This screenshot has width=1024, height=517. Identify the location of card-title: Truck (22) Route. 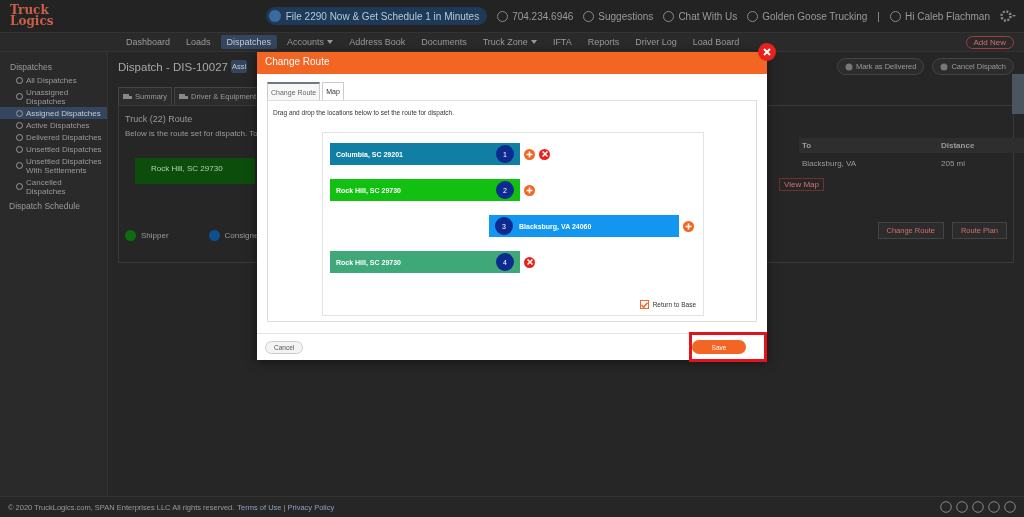
(159, 119).